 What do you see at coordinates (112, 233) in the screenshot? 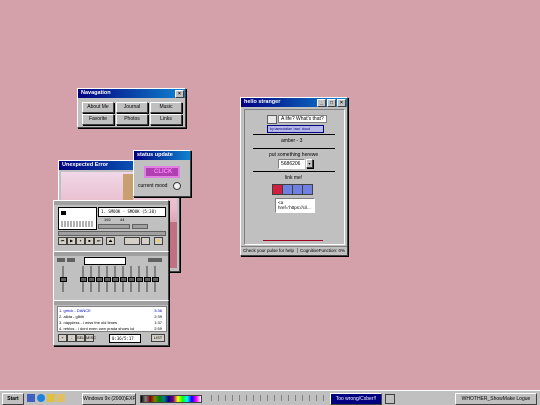
I see `seek-bar` at bounding box center [112, 233].